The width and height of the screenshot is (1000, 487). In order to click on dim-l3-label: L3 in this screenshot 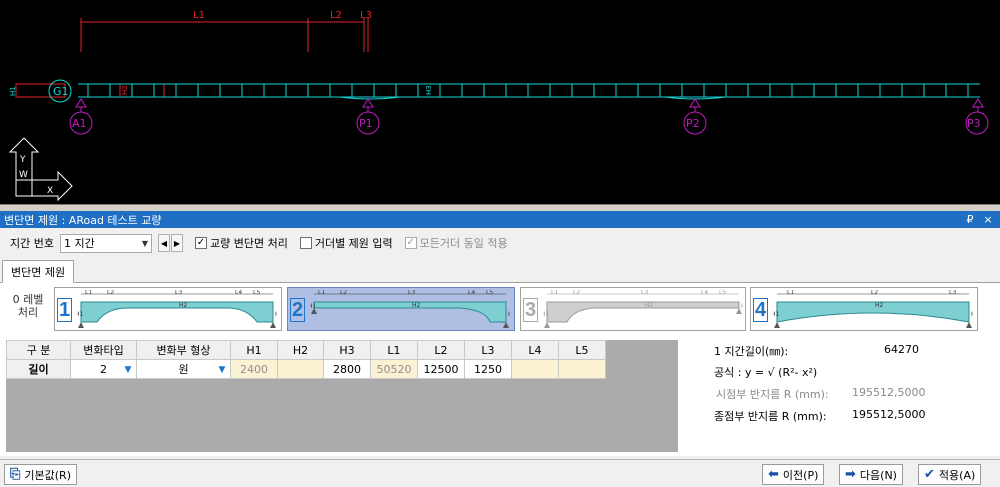, I will do `click(366, 15)`.